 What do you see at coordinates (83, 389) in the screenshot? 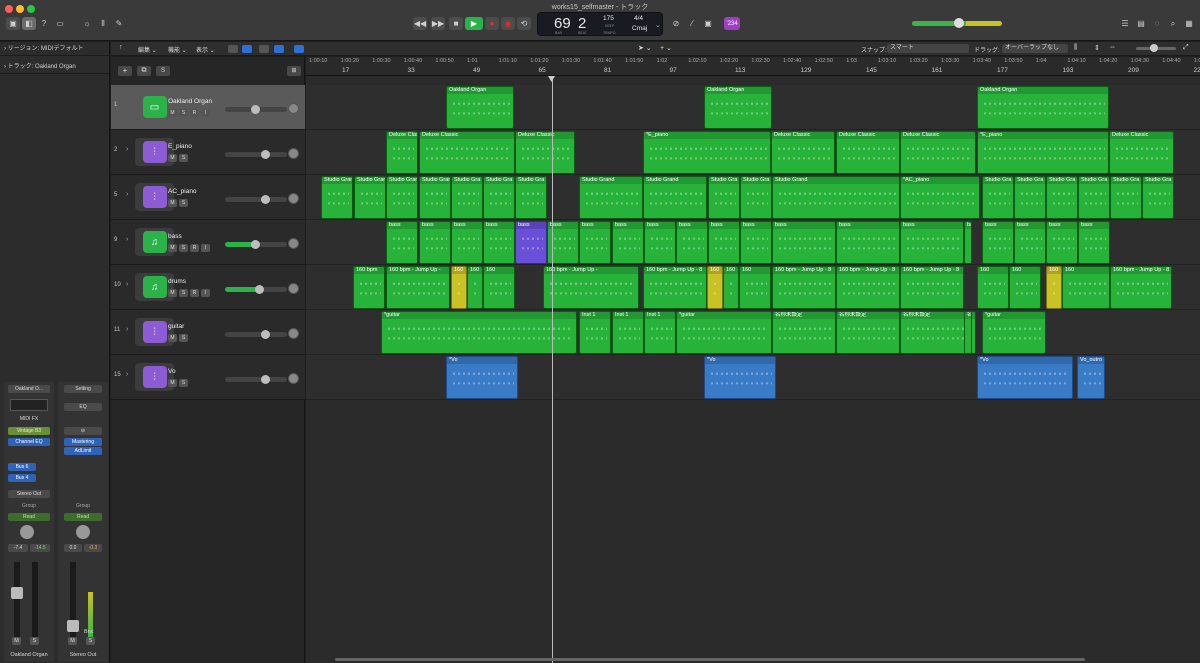
I see `strip2-setting: Setting` at bounding box center [83, 389].